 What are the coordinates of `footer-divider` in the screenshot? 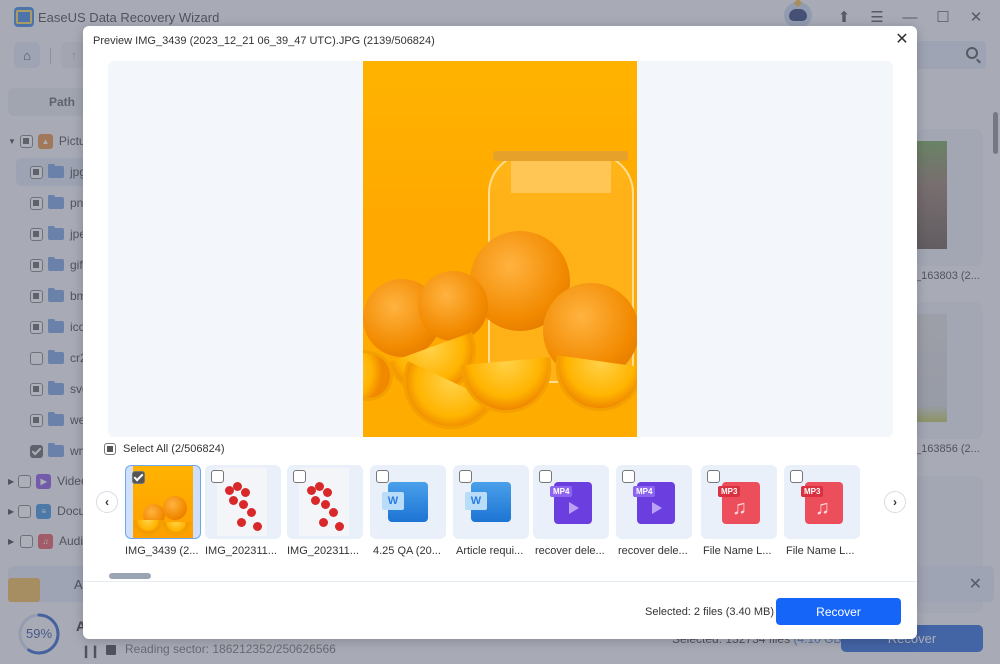 It's located at (500, 581).